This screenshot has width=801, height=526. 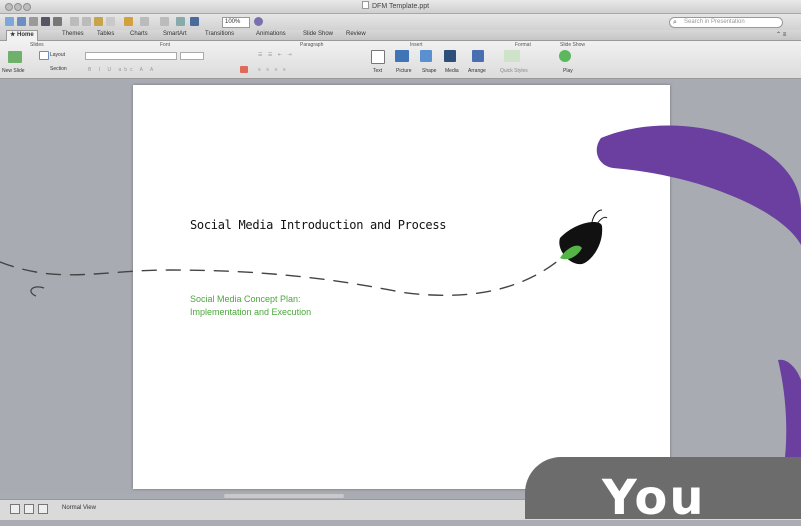 I want to click on leaf-icon, so click(x=583, y=237).